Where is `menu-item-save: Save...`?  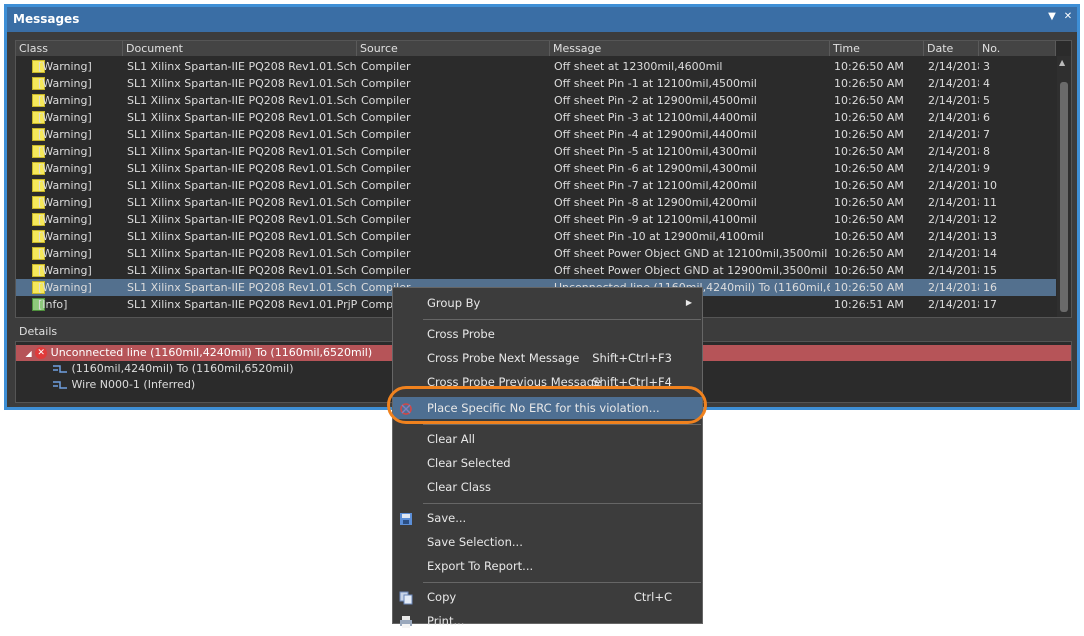
menu-item-save: Save... is located at coordinates (547, 518).